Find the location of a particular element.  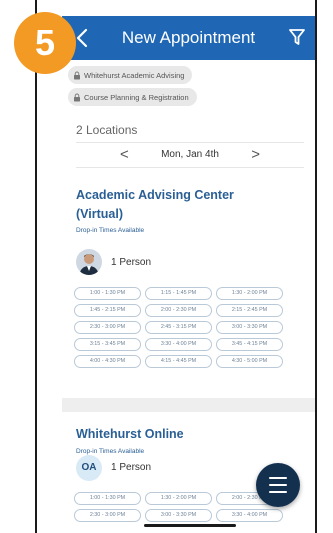

filter-chip: Whitehurst Academic Advising is located at coordinates (130, 75).